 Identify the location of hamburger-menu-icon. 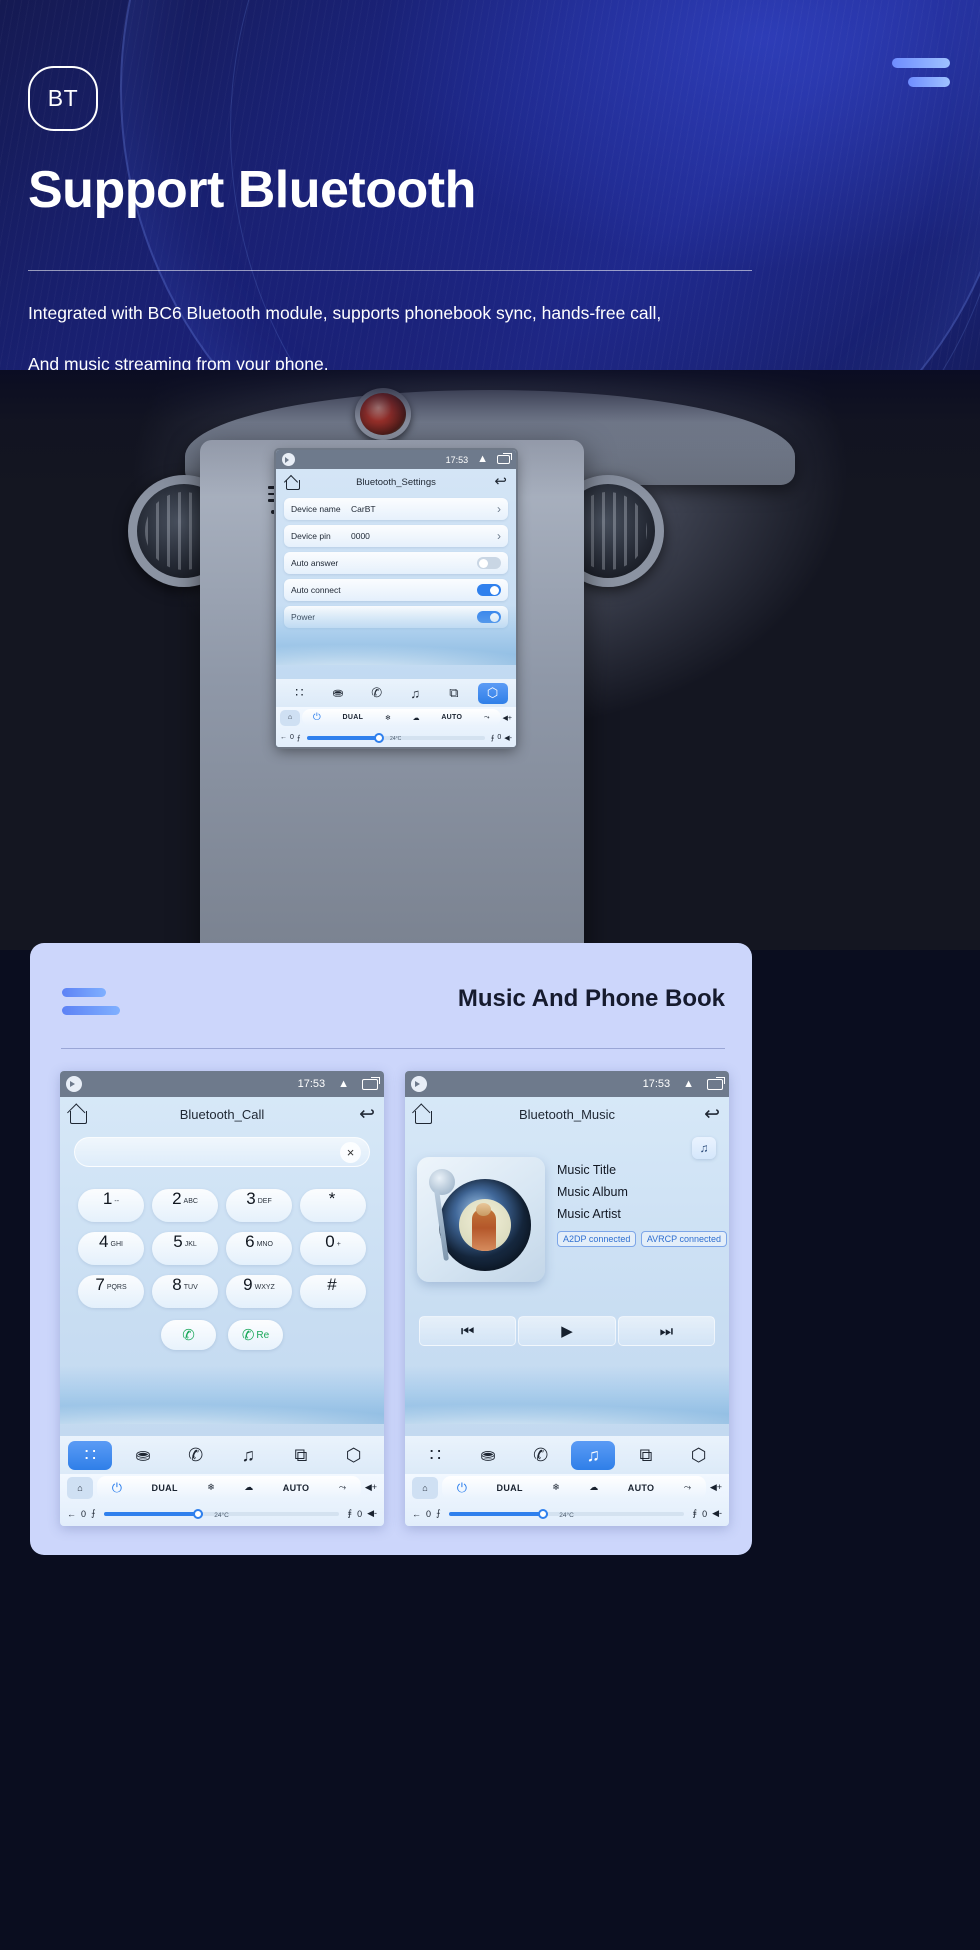
(921, 77).